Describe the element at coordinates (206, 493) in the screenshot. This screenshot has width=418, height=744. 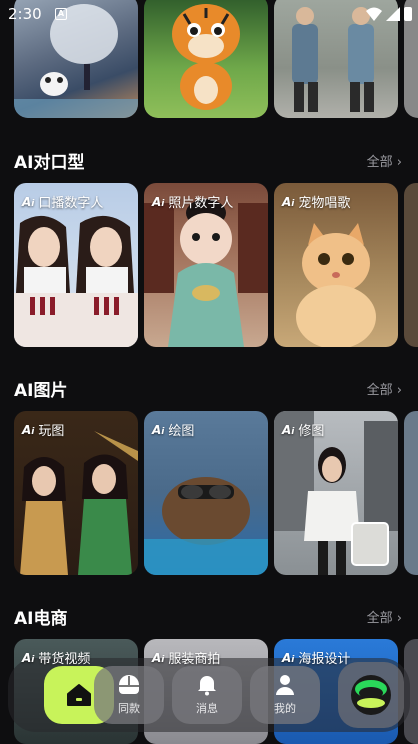
I see `feature-card-draw-image: Ai 绘图` at that location.